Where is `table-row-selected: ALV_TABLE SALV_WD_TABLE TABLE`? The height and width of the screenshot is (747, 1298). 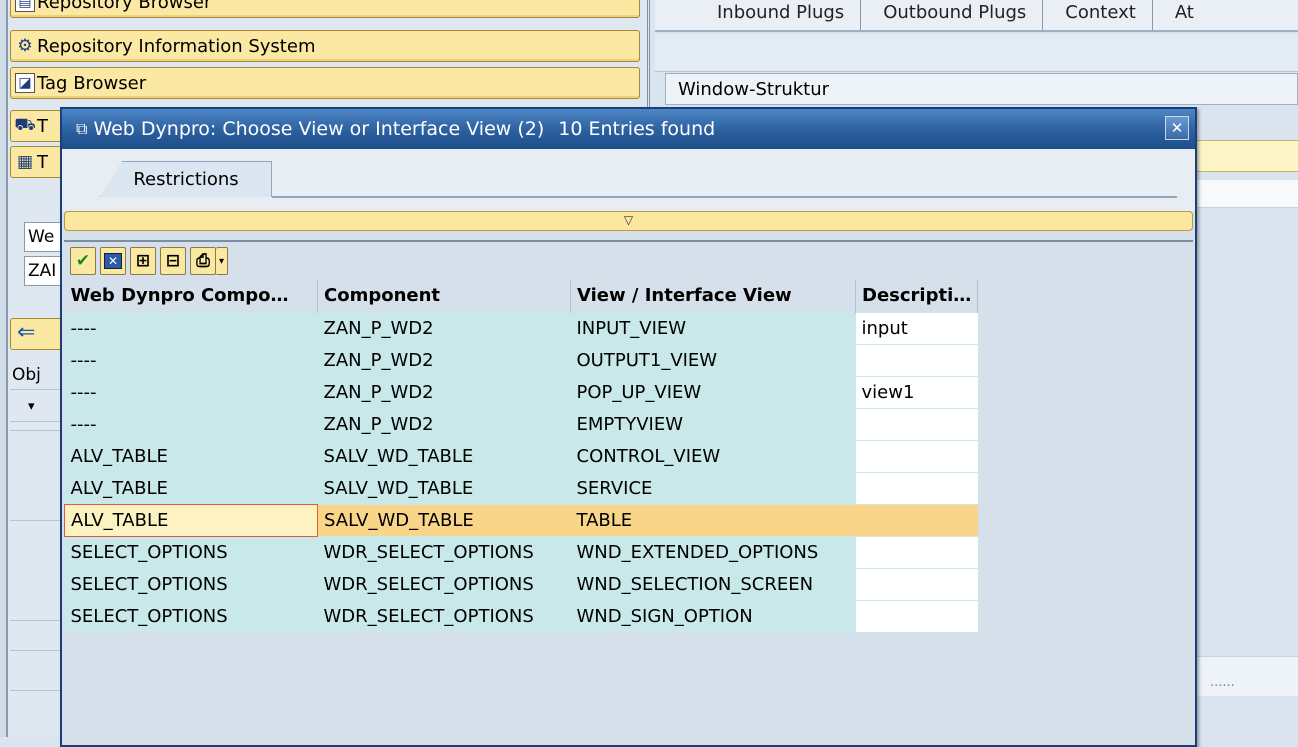
table-row-selected: ALV_TABLE SALV_WD_TABLE TABLE is located at coordinates (521, 520).